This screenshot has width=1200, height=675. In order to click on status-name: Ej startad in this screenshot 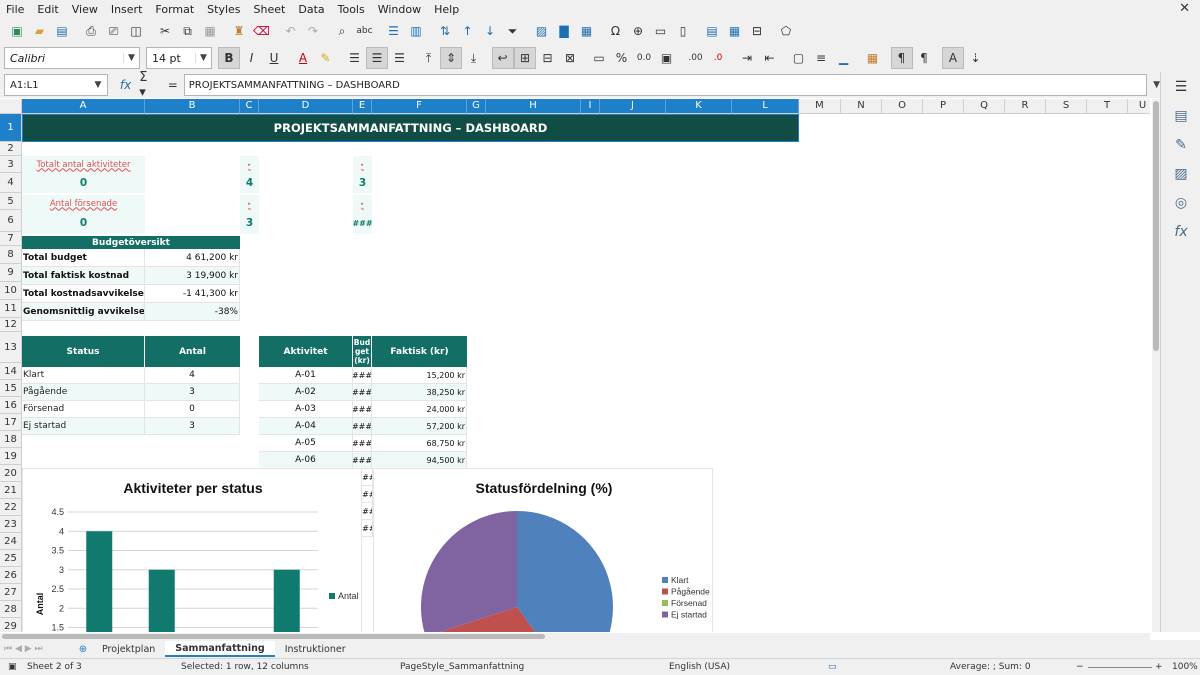, I will do `click(83, 426)`.